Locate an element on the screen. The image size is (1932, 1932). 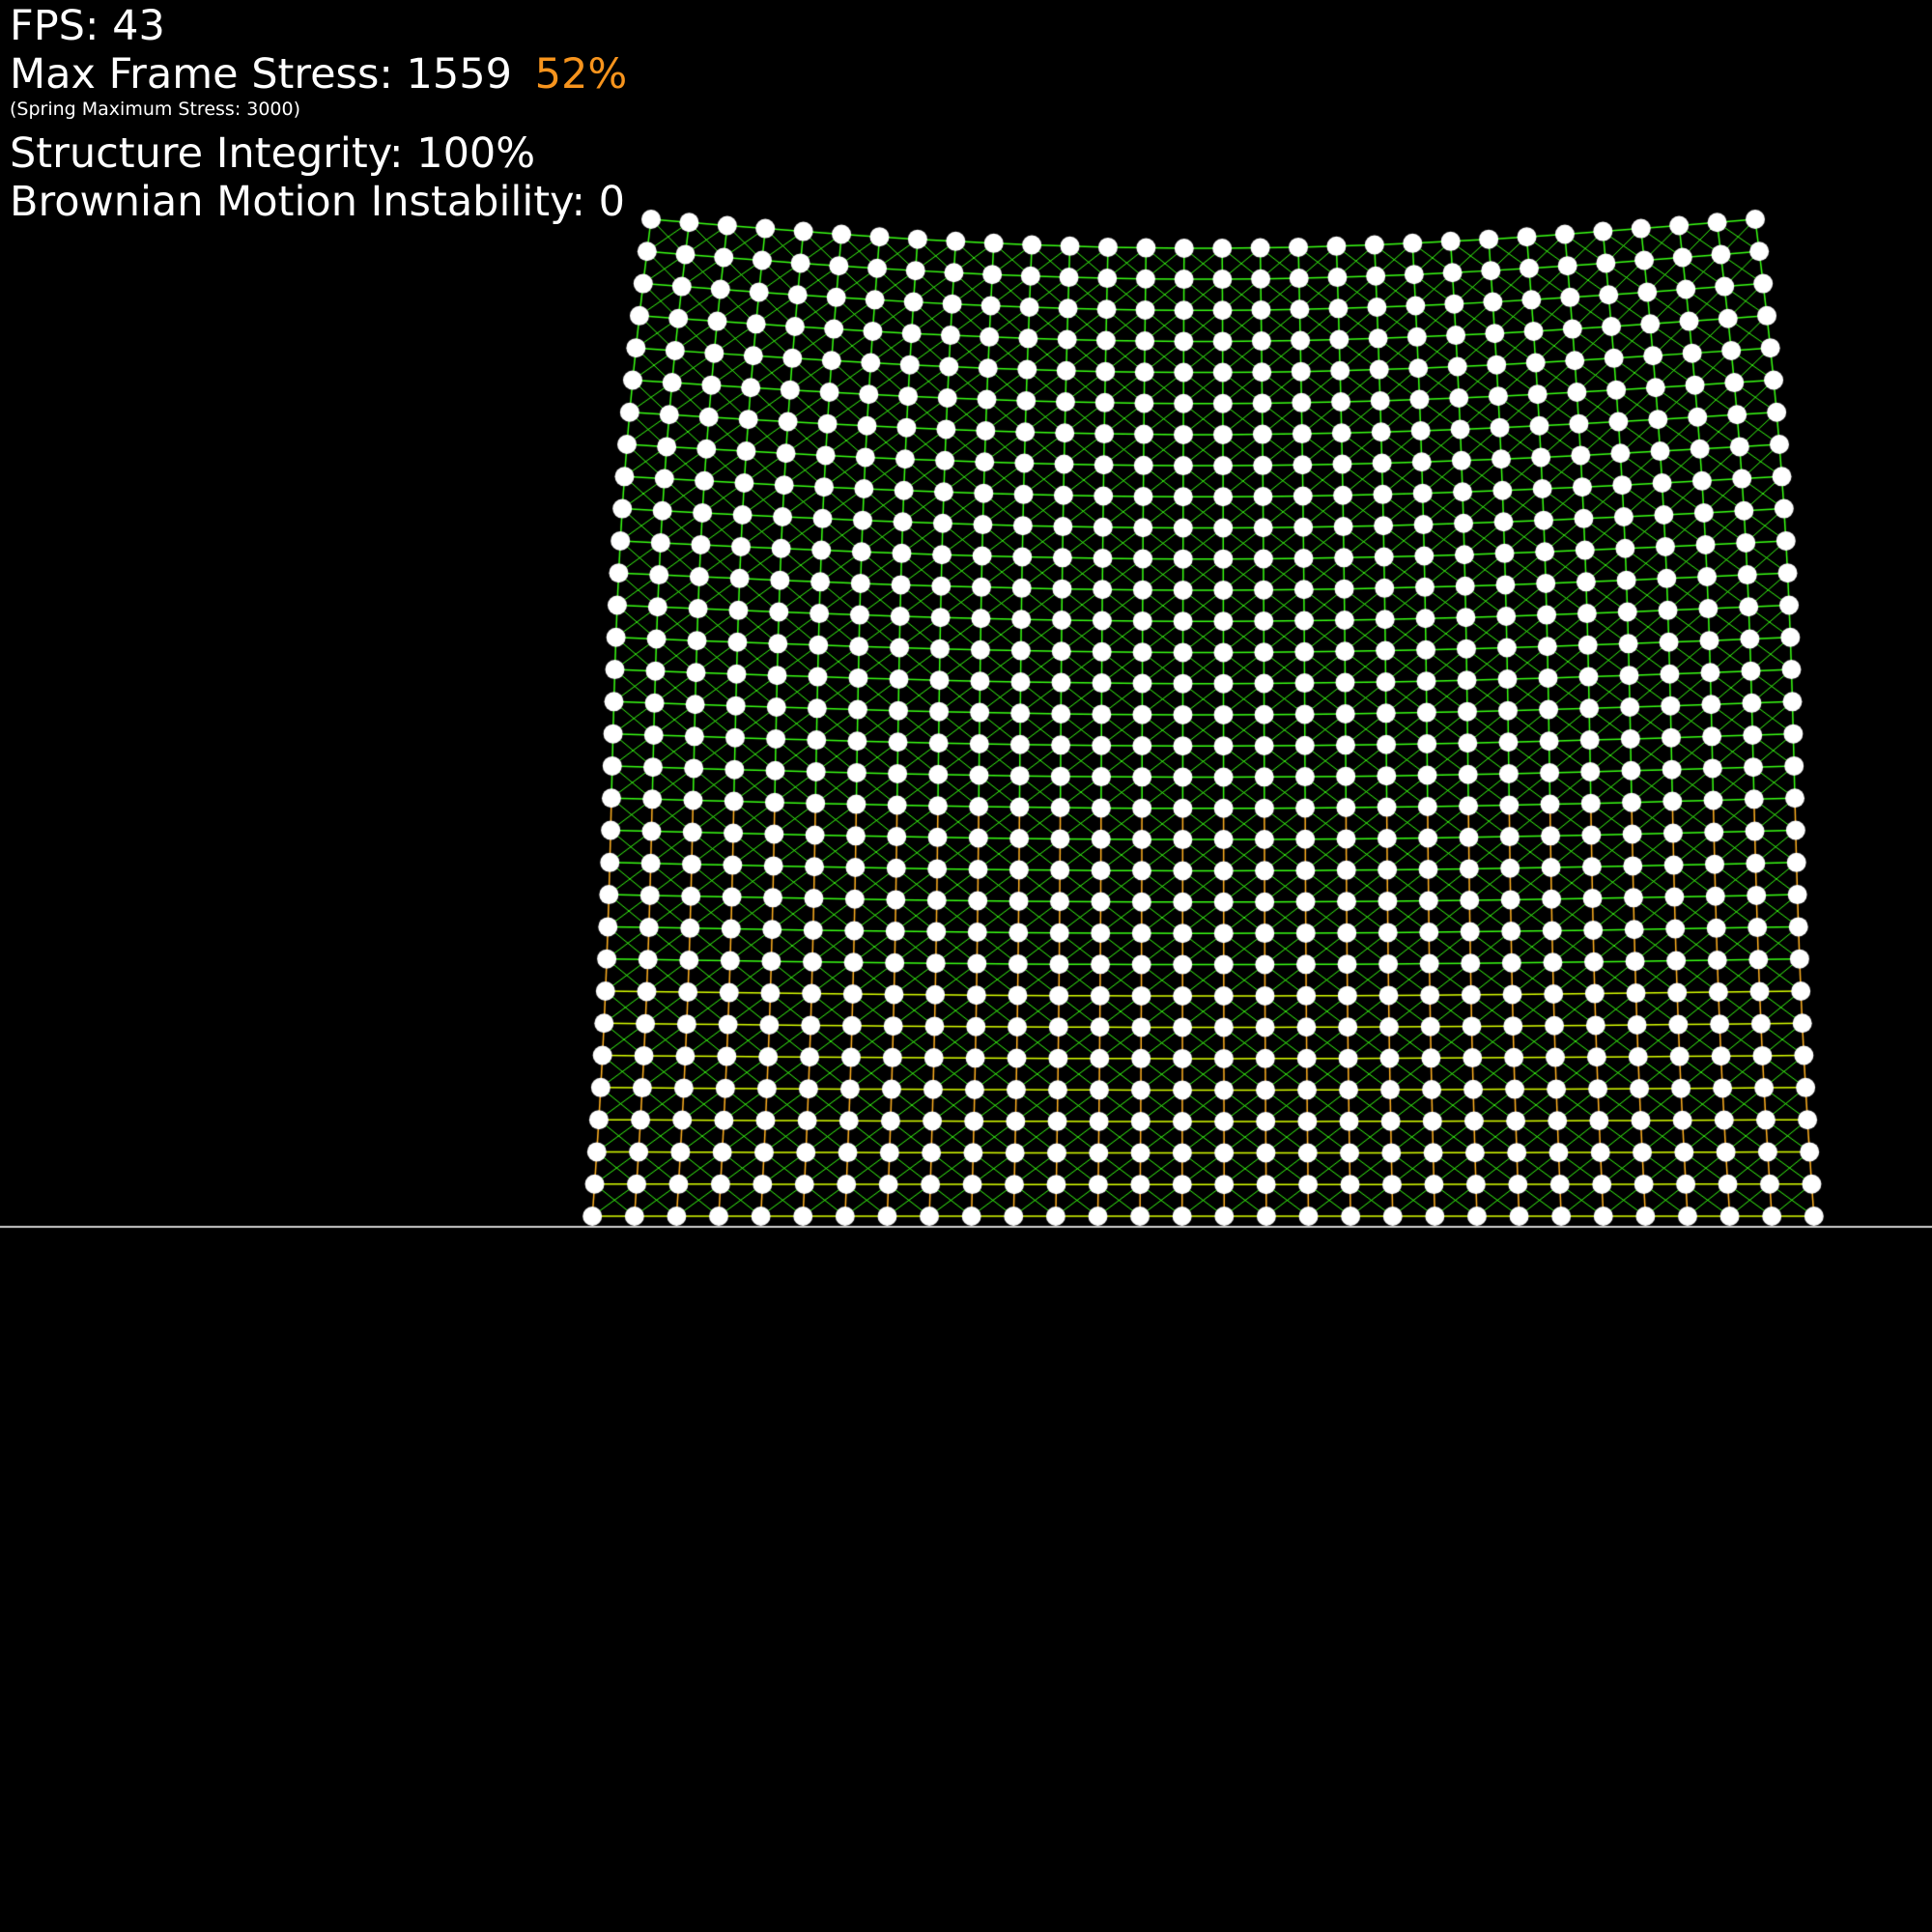
brownian-instability-value: 0 is located at coordinates (612, 202).